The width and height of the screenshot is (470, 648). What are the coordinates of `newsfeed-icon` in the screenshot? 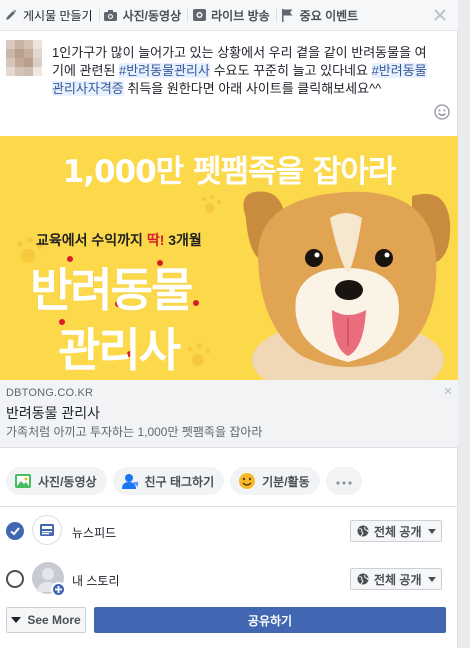 It's located at (47, 530).